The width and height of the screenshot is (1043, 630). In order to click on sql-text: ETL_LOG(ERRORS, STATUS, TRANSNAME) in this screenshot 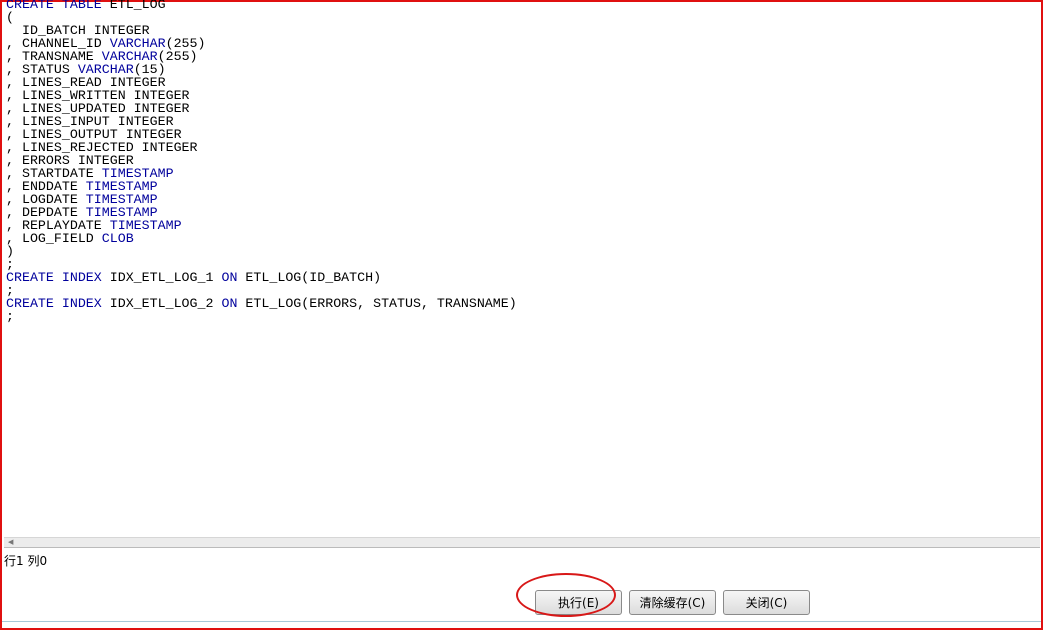, I will do `click(377, 303)`.